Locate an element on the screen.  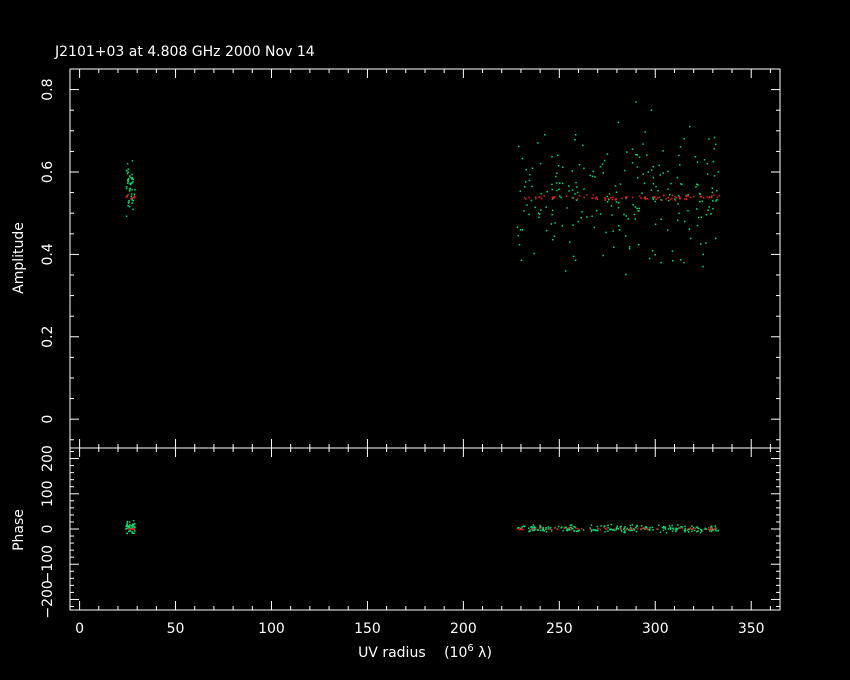
x-tick-label: 300 is located at coordinates (655, 629).